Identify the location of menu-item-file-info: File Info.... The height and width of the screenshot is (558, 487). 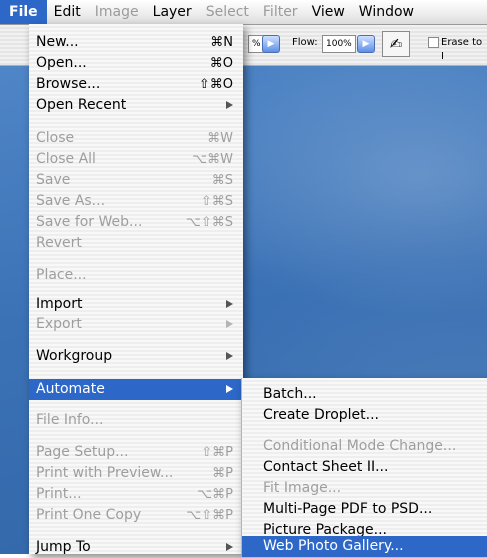
(136, 420).